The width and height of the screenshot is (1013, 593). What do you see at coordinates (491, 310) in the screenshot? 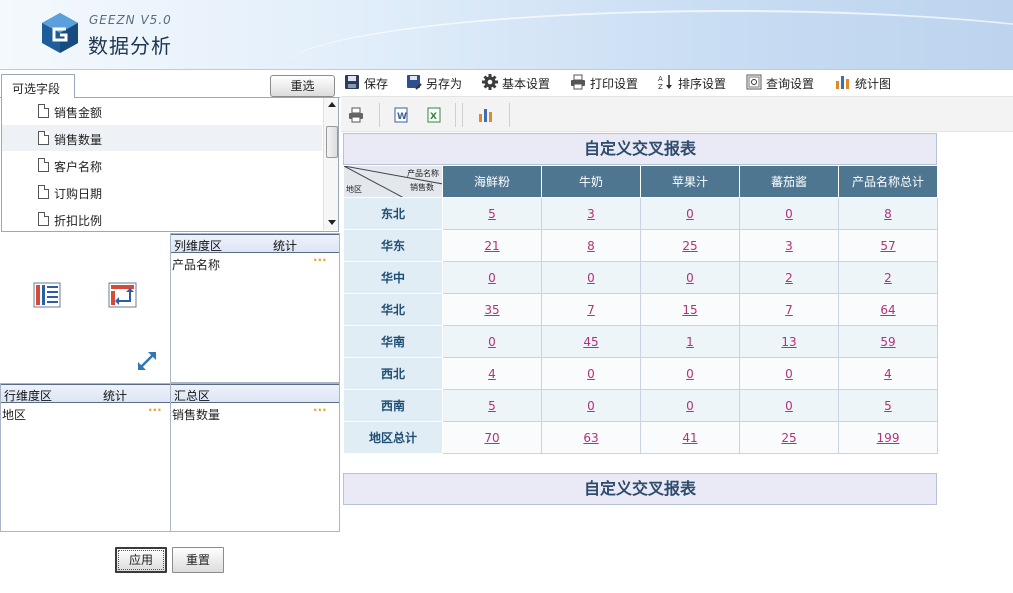
I see `value-link: 35` at bounding box center [491, 310].